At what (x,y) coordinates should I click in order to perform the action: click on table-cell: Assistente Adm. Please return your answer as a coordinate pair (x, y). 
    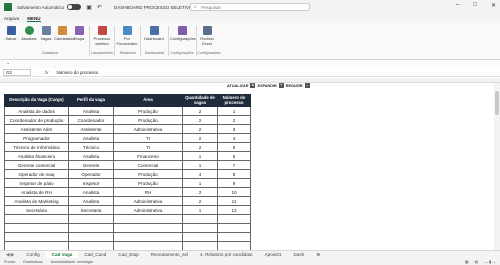
    Looking at the image, I should click on (36, 129).